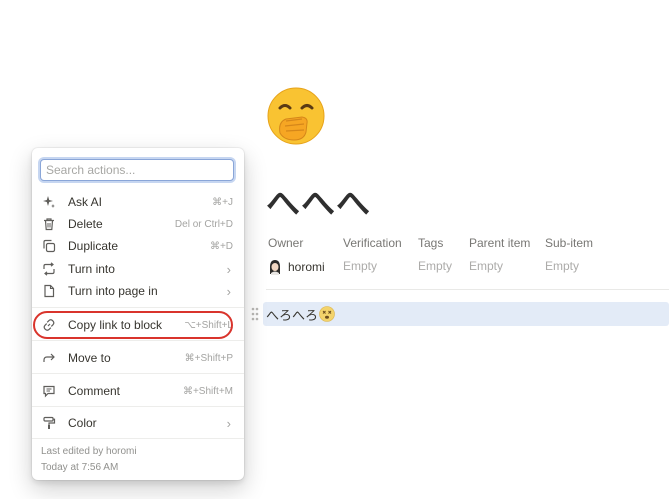  I want to click on property-label: Parent item, so click(500, 243).